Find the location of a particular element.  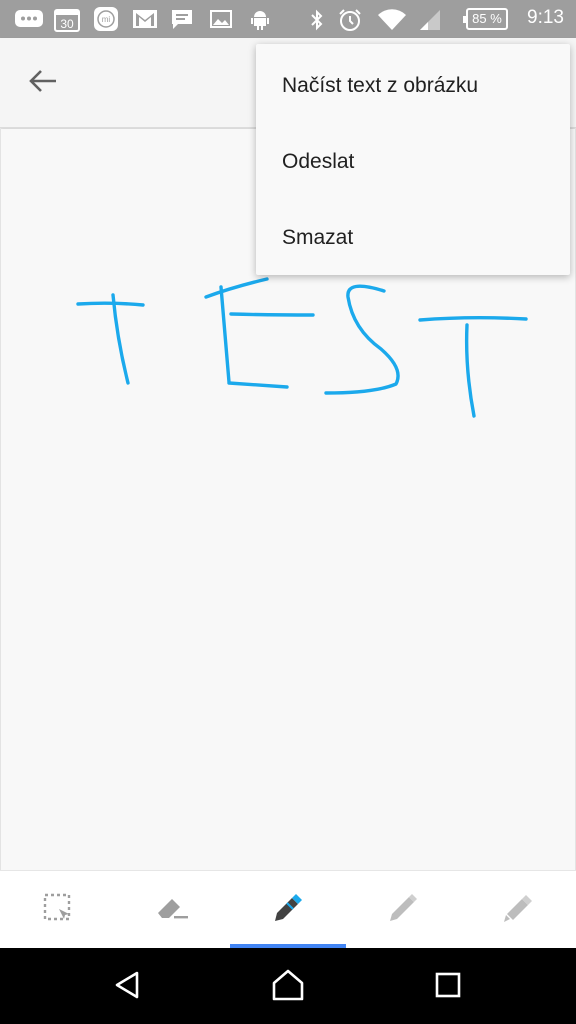

battery-percent: 85 % is located at coordinates (487, 18).